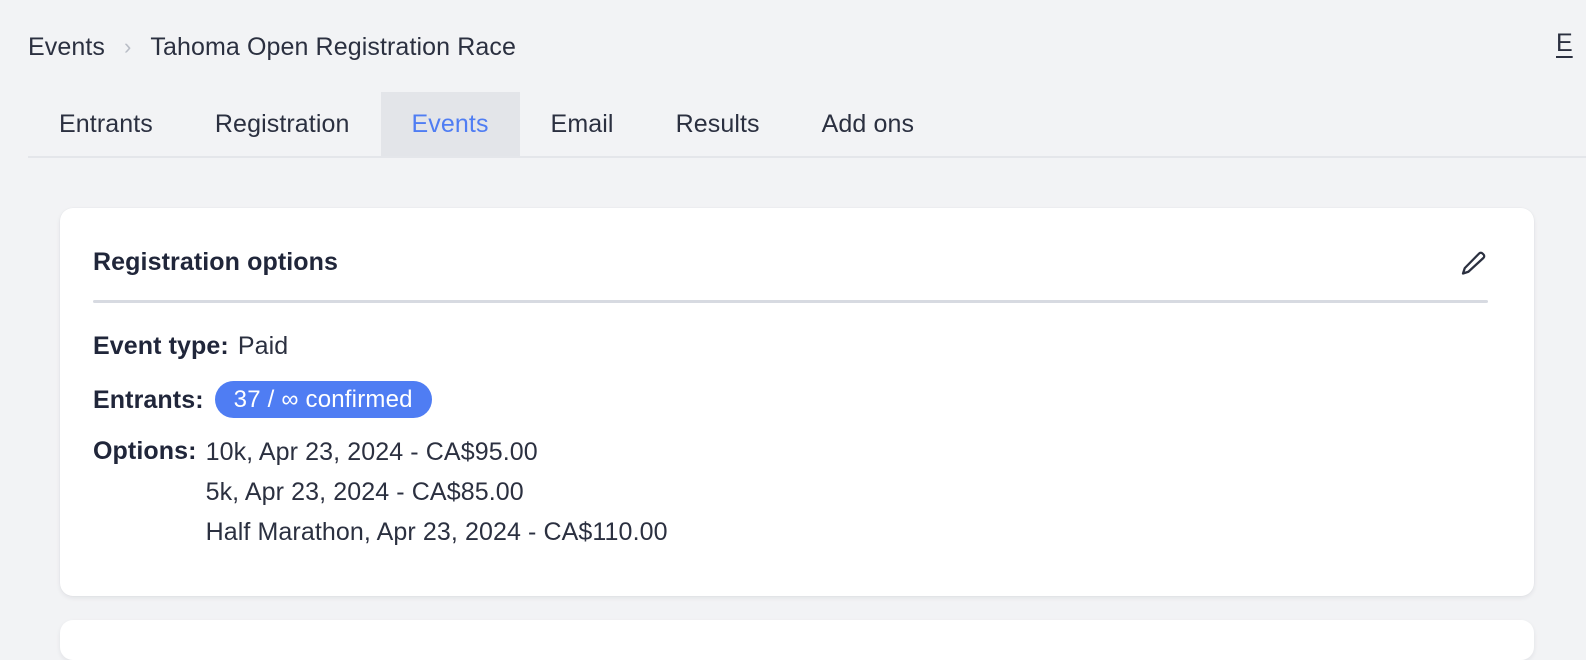  What do you see at coordinates (450, 124) in the screenshot?
I see `tab-events: Events` at bounding box center [450, 124].